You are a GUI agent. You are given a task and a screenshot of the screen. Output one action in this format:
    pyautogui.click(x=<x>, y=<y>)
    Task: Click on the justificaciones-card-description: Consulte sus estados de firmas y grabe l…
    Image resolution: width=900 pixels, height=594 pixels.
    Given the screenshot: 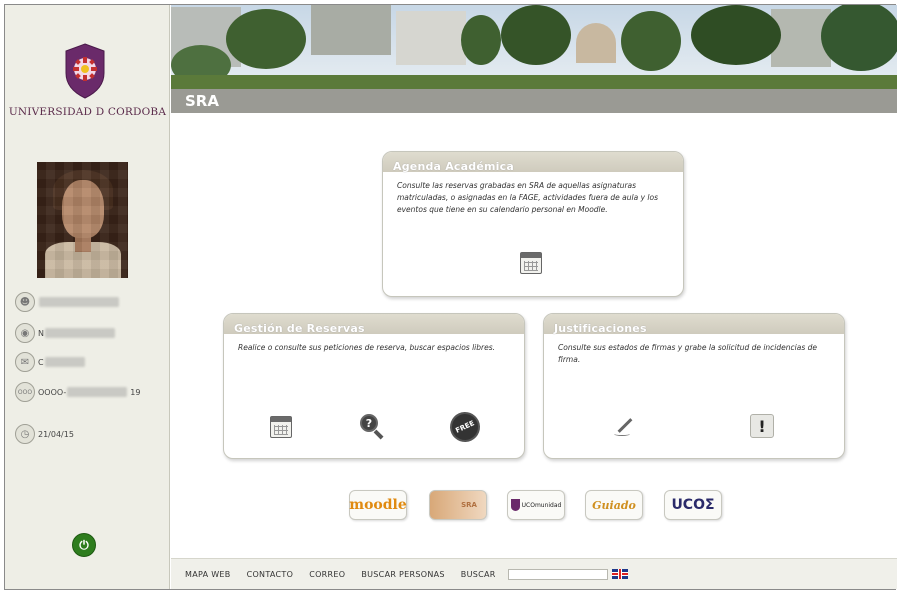 What is the action you would take?
    pyautogui.click(x=687, y=353)
    